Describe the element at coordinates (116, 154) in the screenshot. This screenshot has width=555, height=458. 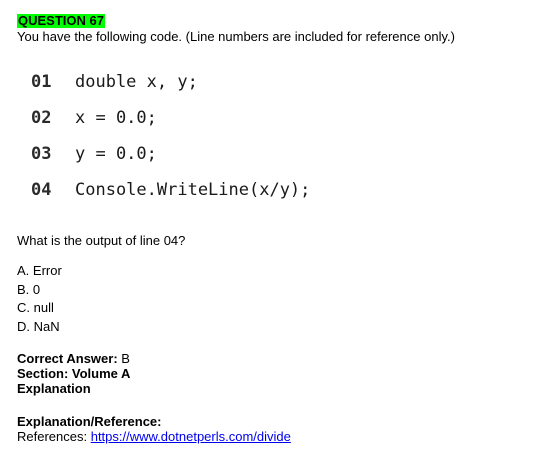
I see `code-text: y = 0.0;` at that location.